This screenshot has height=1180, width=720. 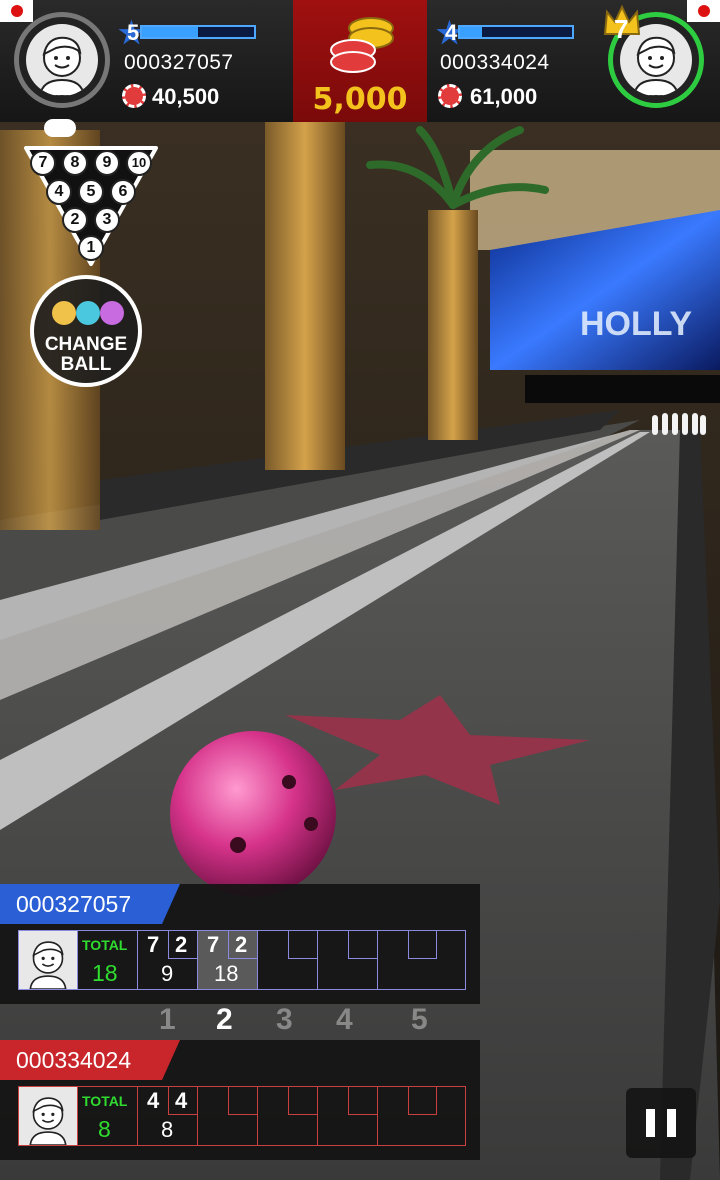 What do you see at coordinates (60, 128) in the screenshot?
I see `chat-bubble-icon` at bounding box center [60, 128].